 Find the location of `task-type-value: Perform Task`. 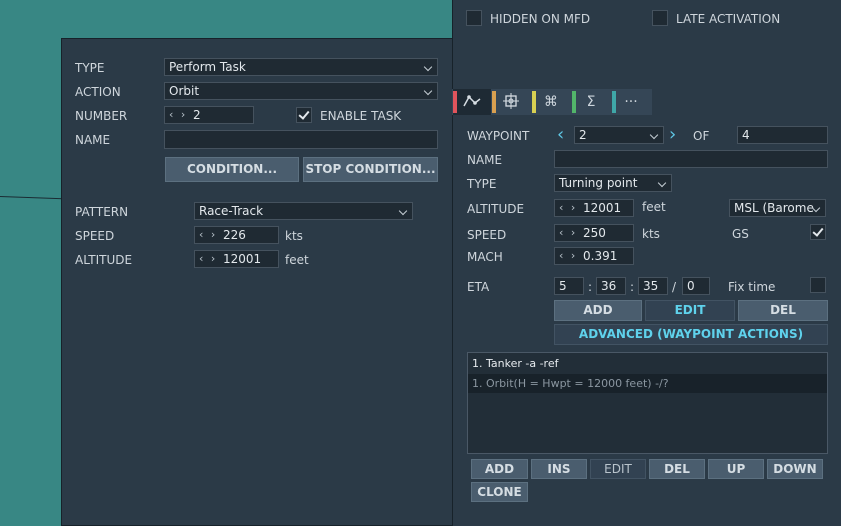

task-type-value: Perform Task is located at coordinates (207, 67).